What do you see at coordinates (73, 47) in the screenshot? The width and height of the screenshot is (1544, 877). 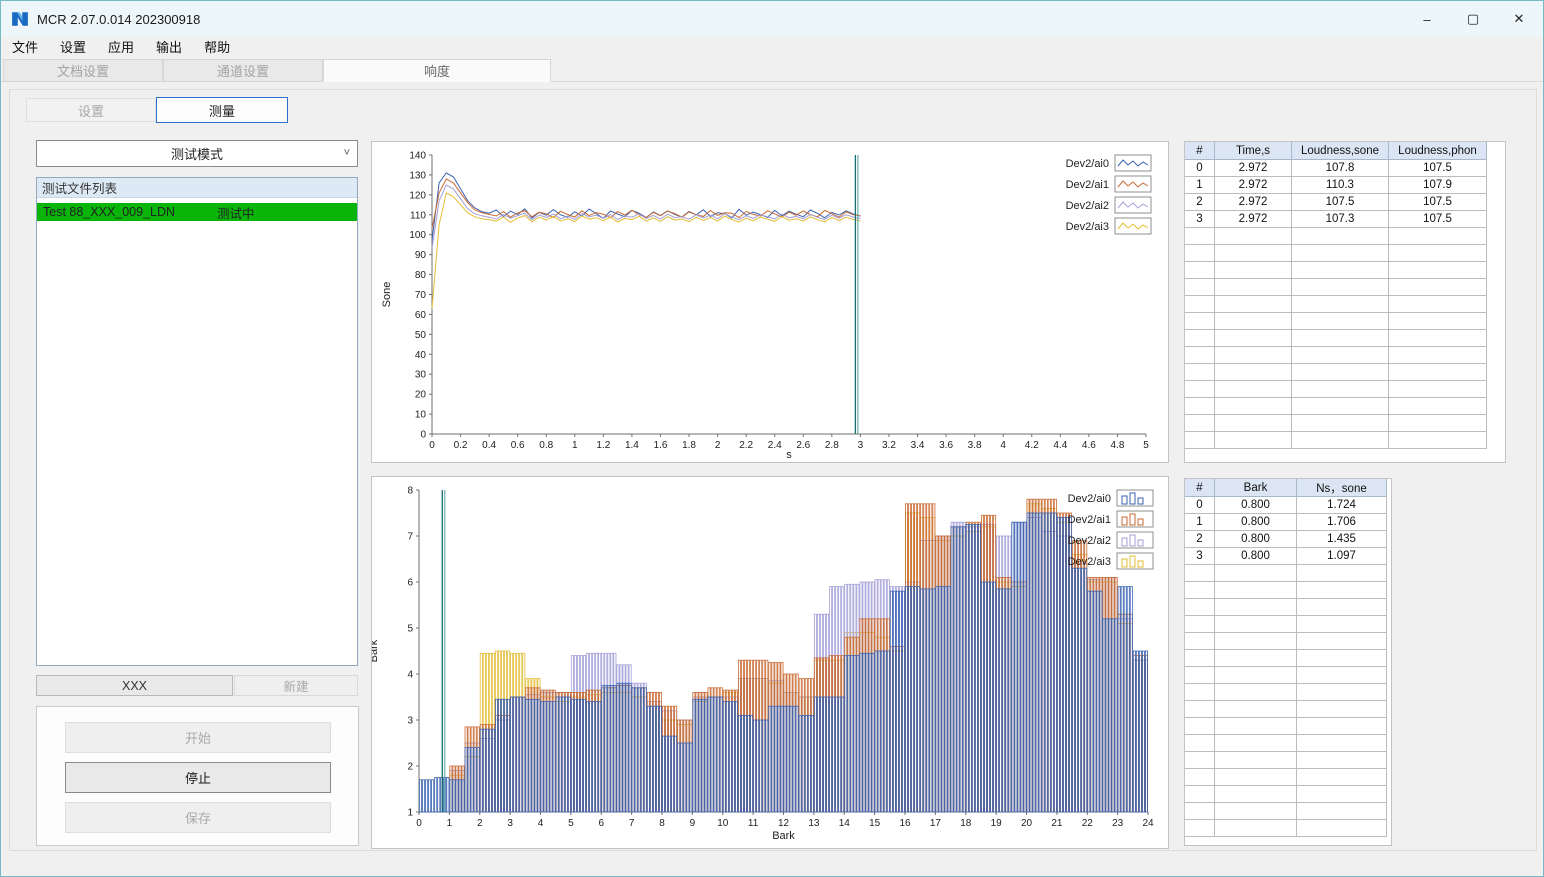 I see `menu-settings: 设置` at bounding box center [73, 47].